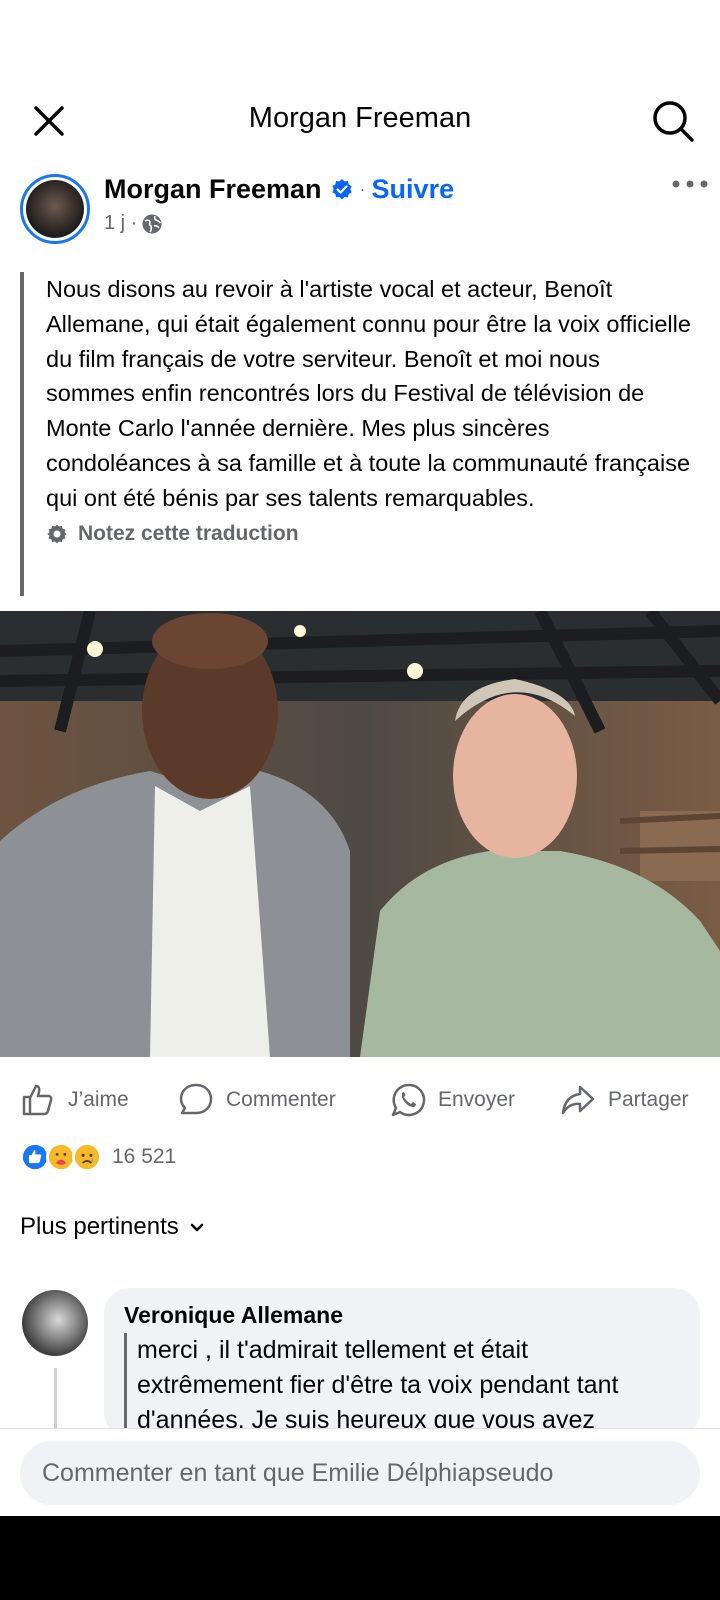 The width and height of the screenshot is (720, 1600). Describe the element at coordinates (477, 1099) in the screenshot. I see `send-label: Envoyer` at that location.